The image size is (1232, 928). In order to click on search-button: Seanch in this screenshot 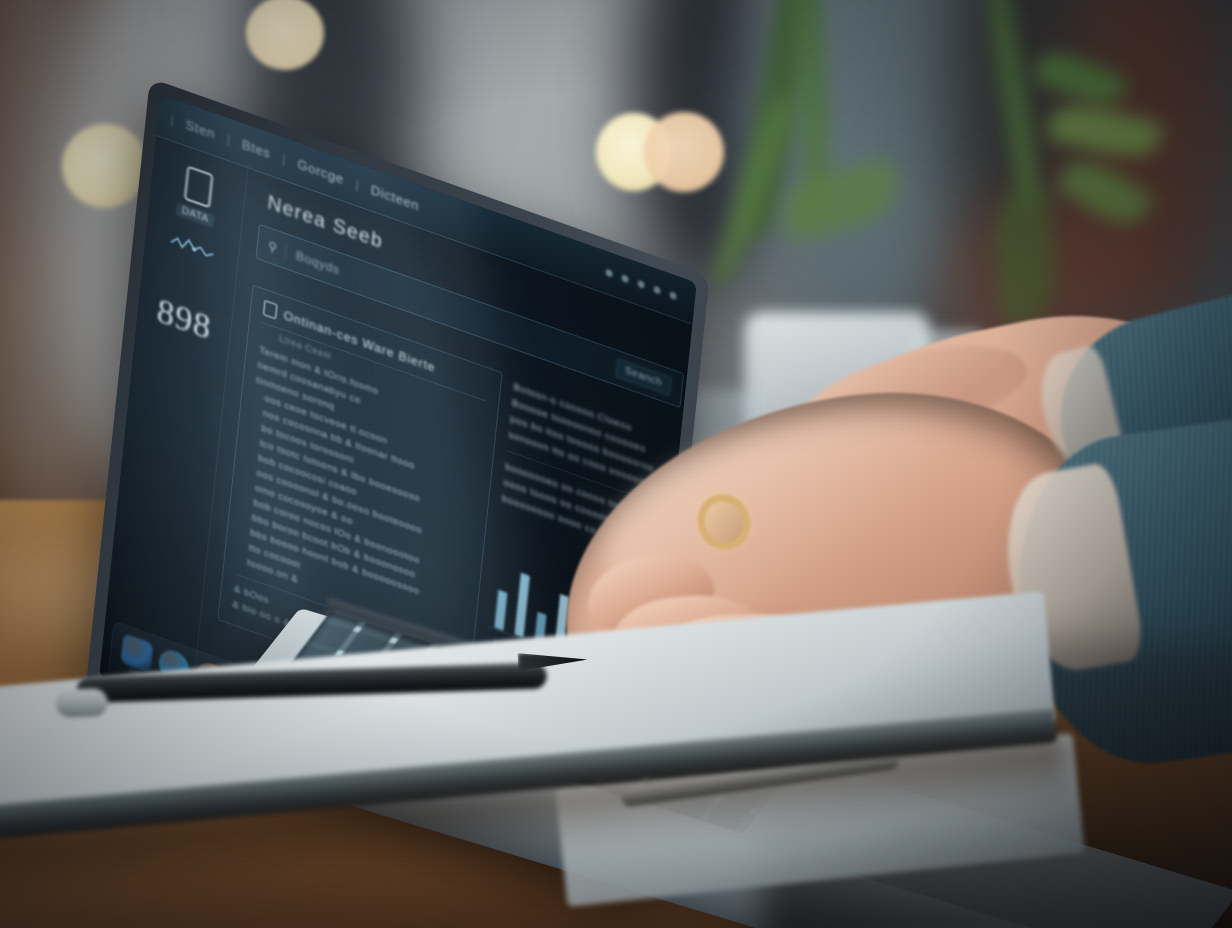, I will do `click(643, 377)`.